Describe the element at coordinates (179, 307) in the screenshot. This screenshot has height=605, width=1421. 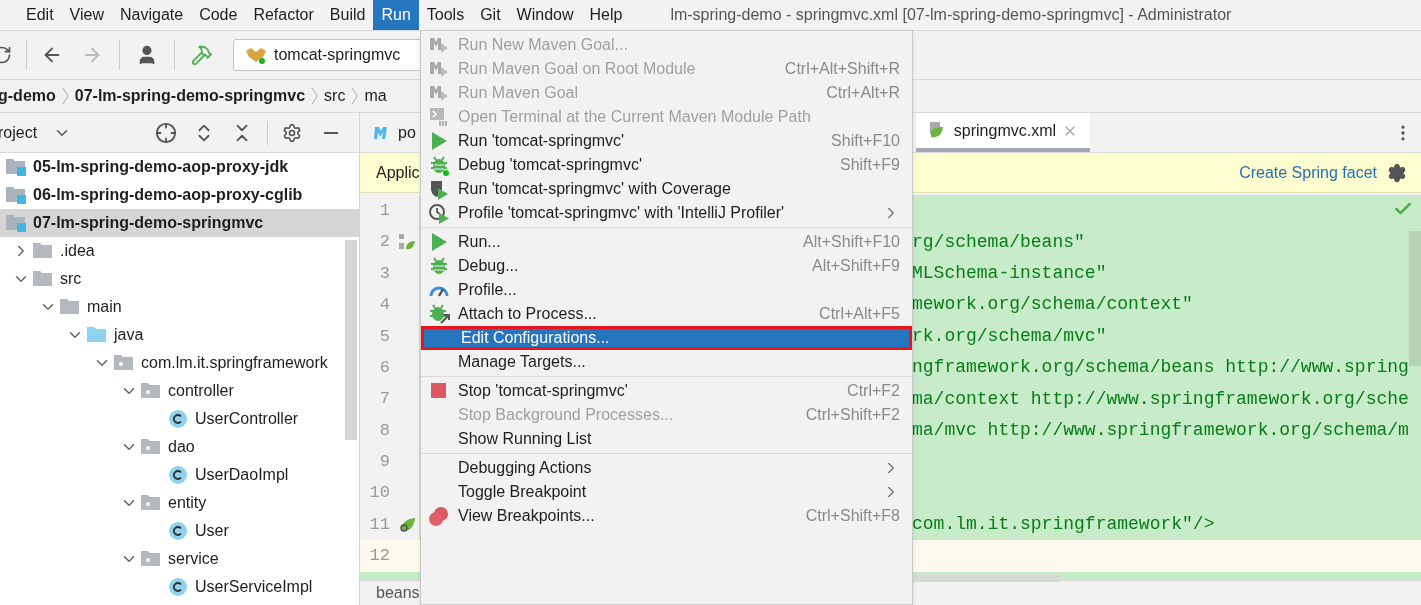
I see `tree-row: main` at that location.